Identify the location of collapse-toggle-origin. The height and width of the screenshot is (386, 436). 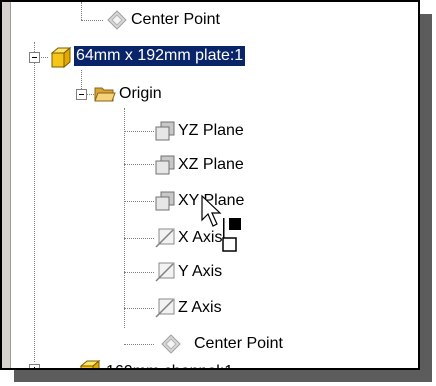
(81, 94).